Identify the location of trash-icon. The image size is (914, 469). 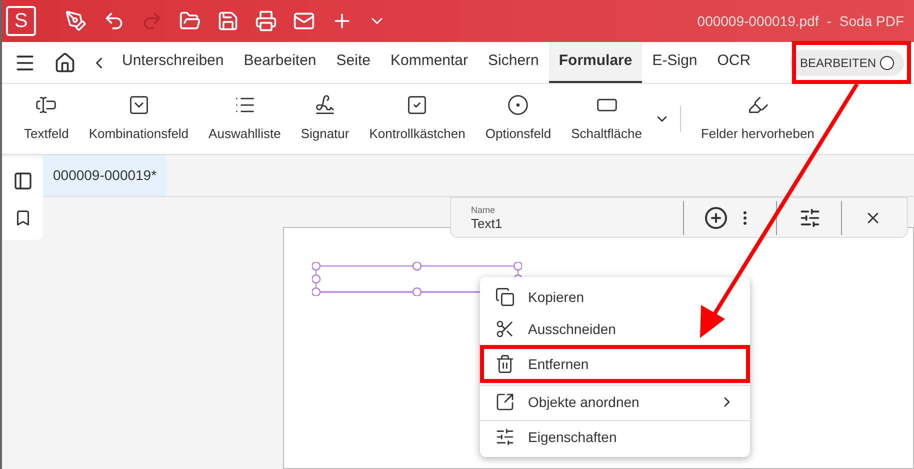
(505, 364).